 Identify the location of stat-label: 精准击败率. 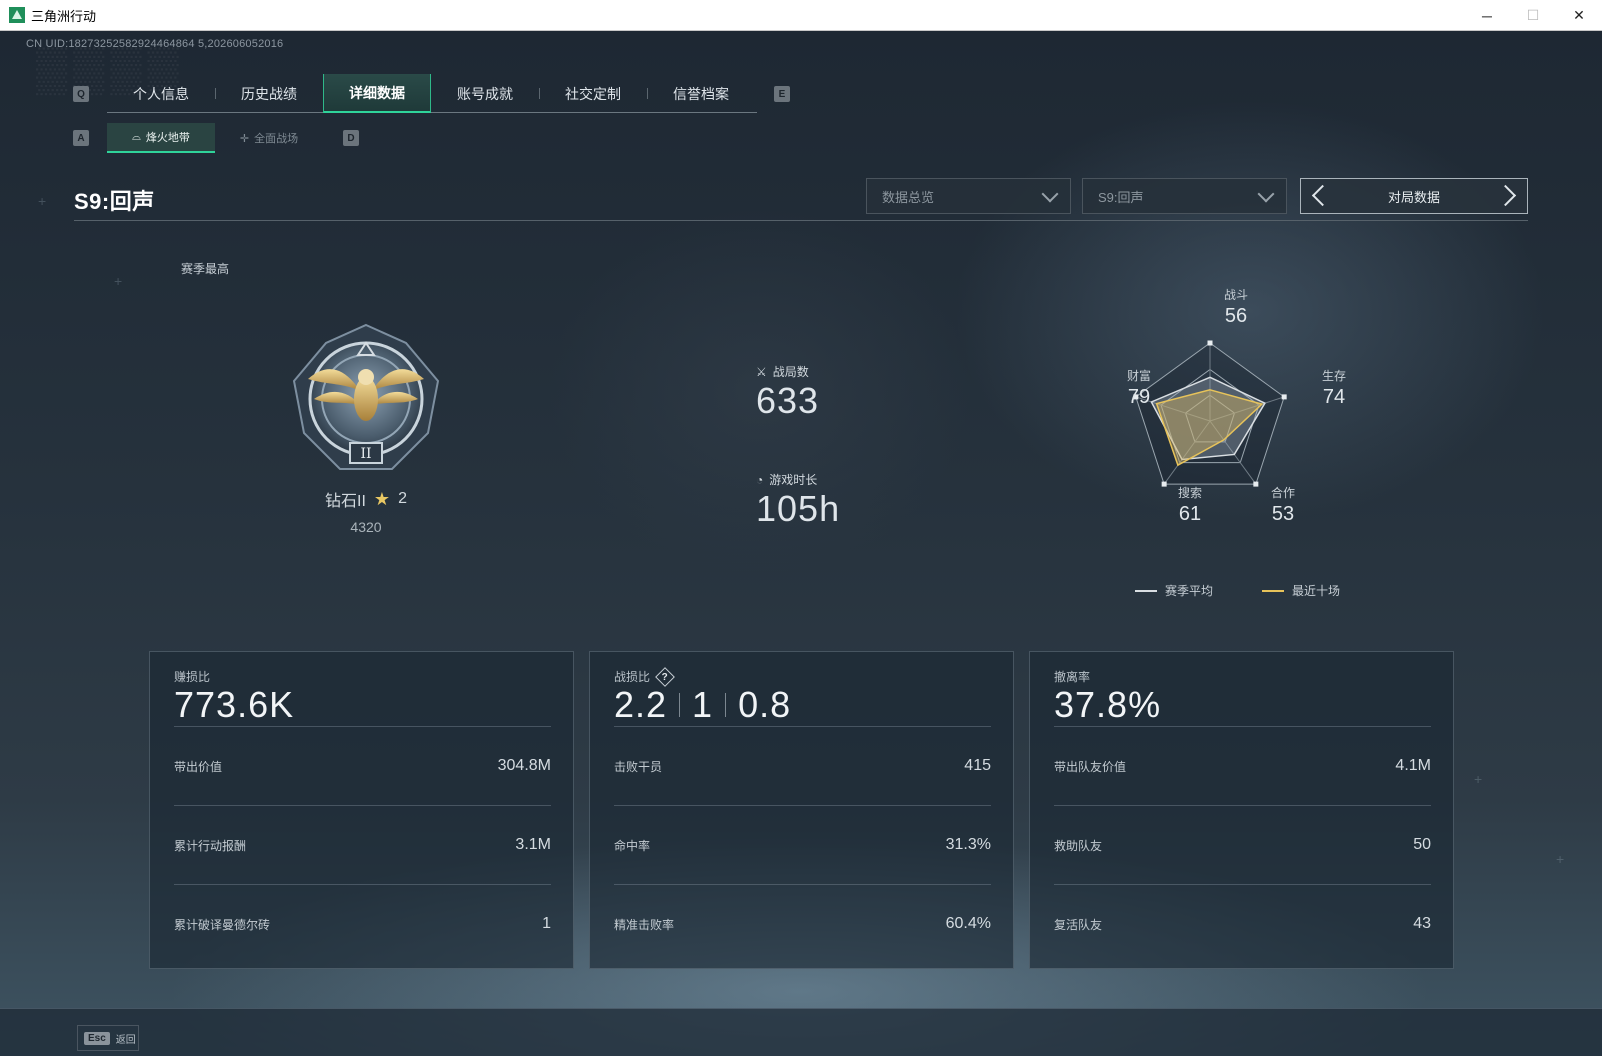
(644, 924).